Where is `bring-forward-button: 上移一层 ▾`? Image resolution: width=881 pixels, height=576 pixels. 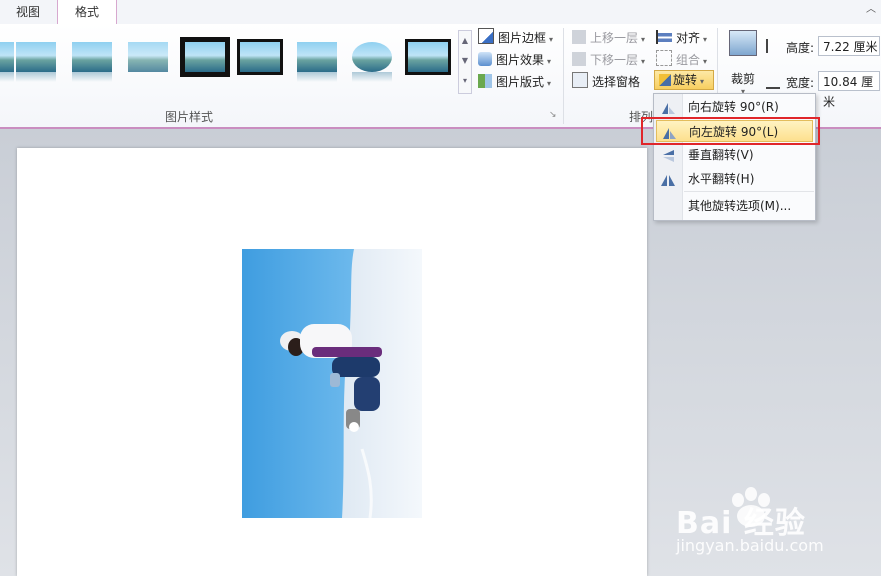 bring-forward-button: 上移一层 ▾ is located at coordinates (608, 38).